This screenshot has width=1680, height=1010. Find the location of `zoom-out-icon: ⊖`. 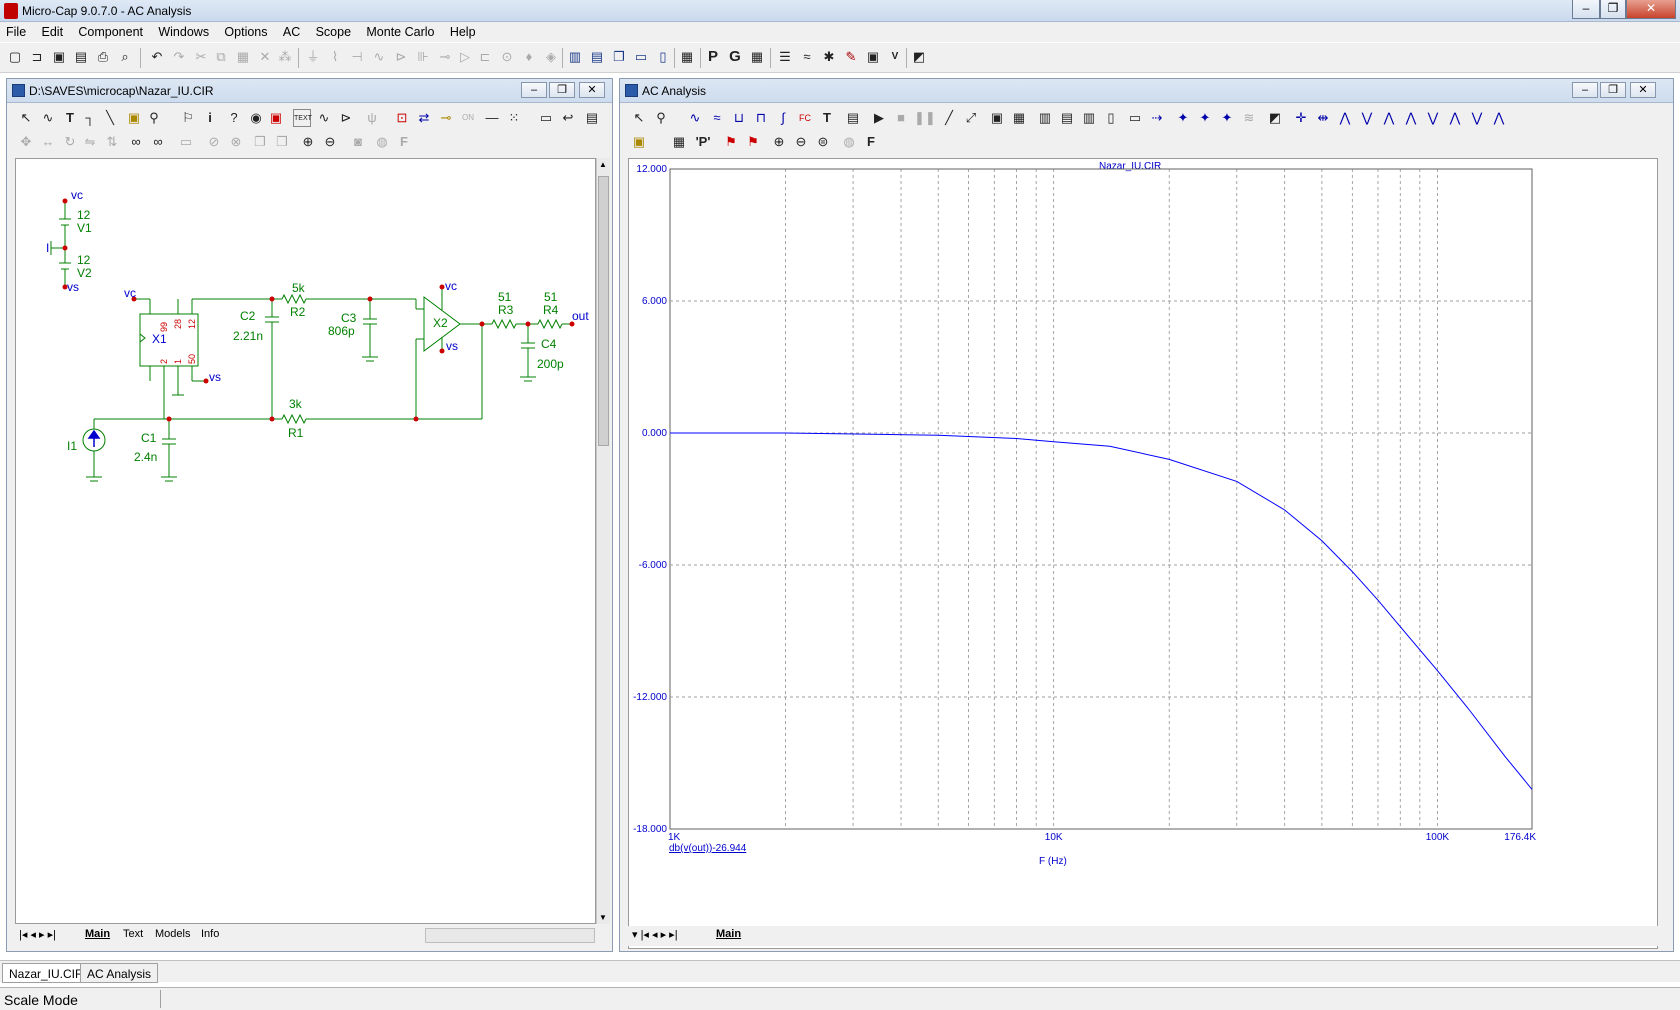

zoom-out-icon: ⊖ is located at coordinates (801, 142).